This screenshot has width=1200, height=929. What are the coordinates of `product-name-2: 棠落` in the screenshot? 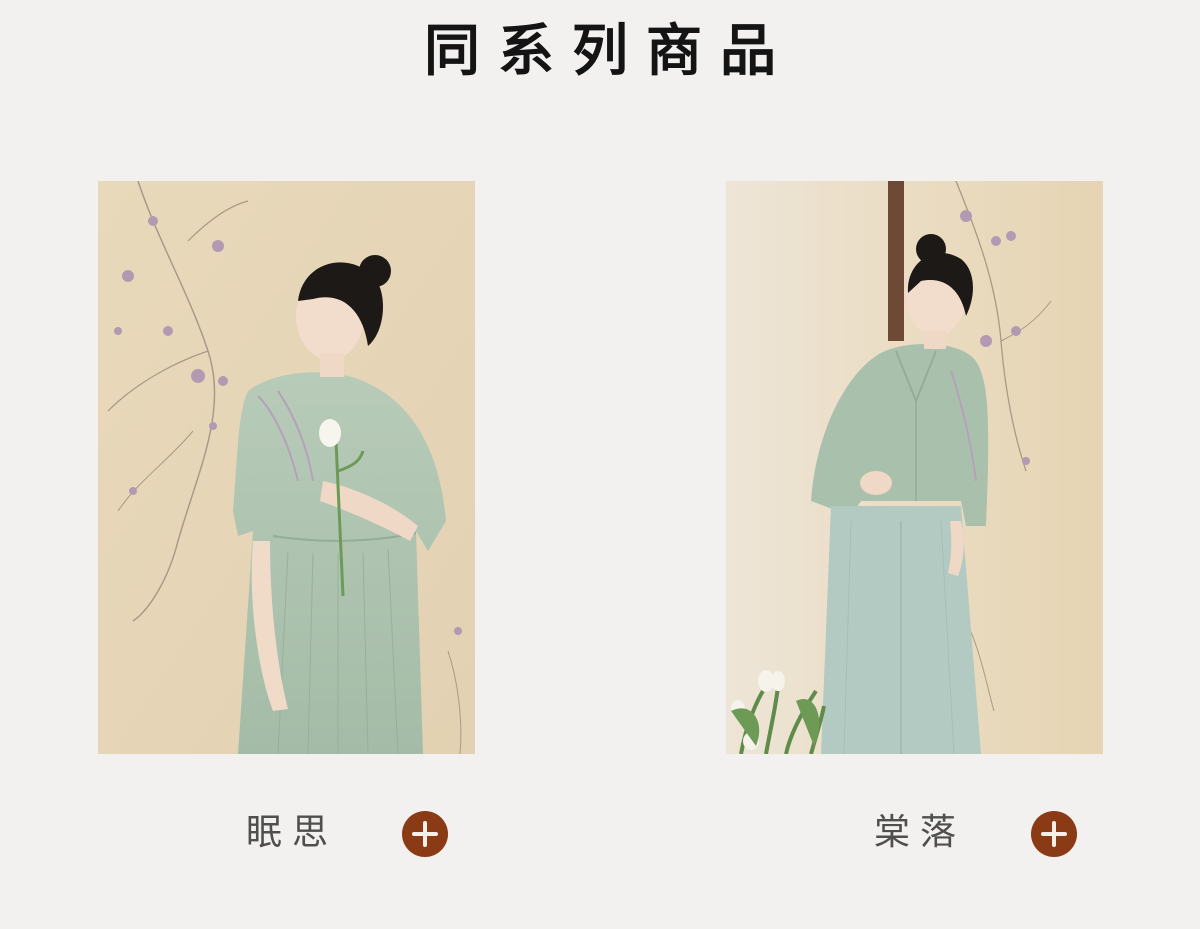 It's located at (920, 832).